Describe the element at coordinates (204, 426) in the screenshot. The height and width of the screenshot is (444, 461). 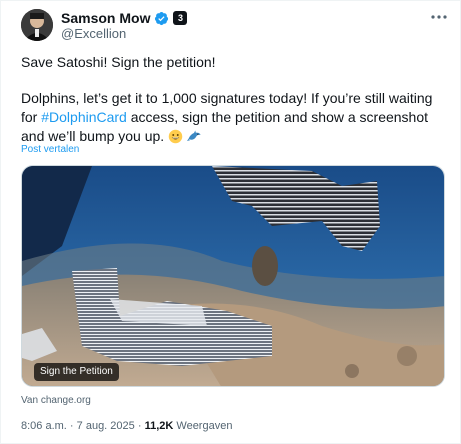
I see `views-label: Weergaven` at that location.